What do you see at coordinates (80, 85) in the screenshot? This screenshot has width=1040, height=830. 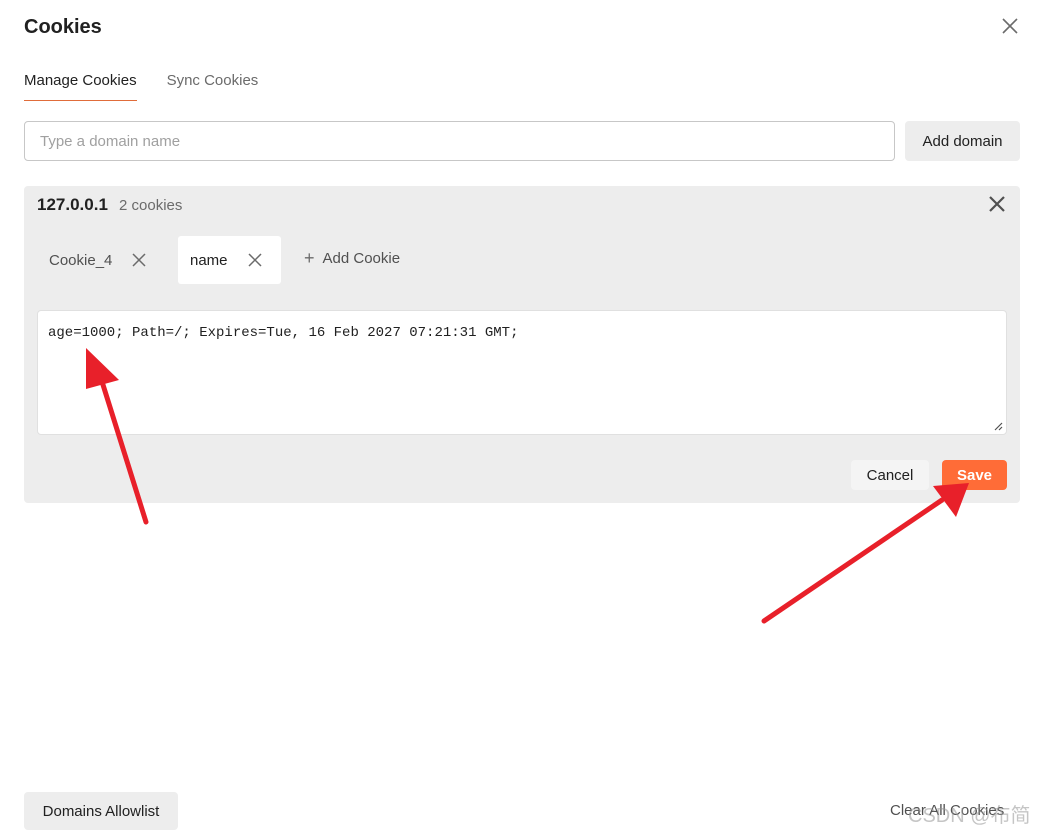 I see `tab-manage-cookies: Manage Cookies` at bounding box center [80, 85].